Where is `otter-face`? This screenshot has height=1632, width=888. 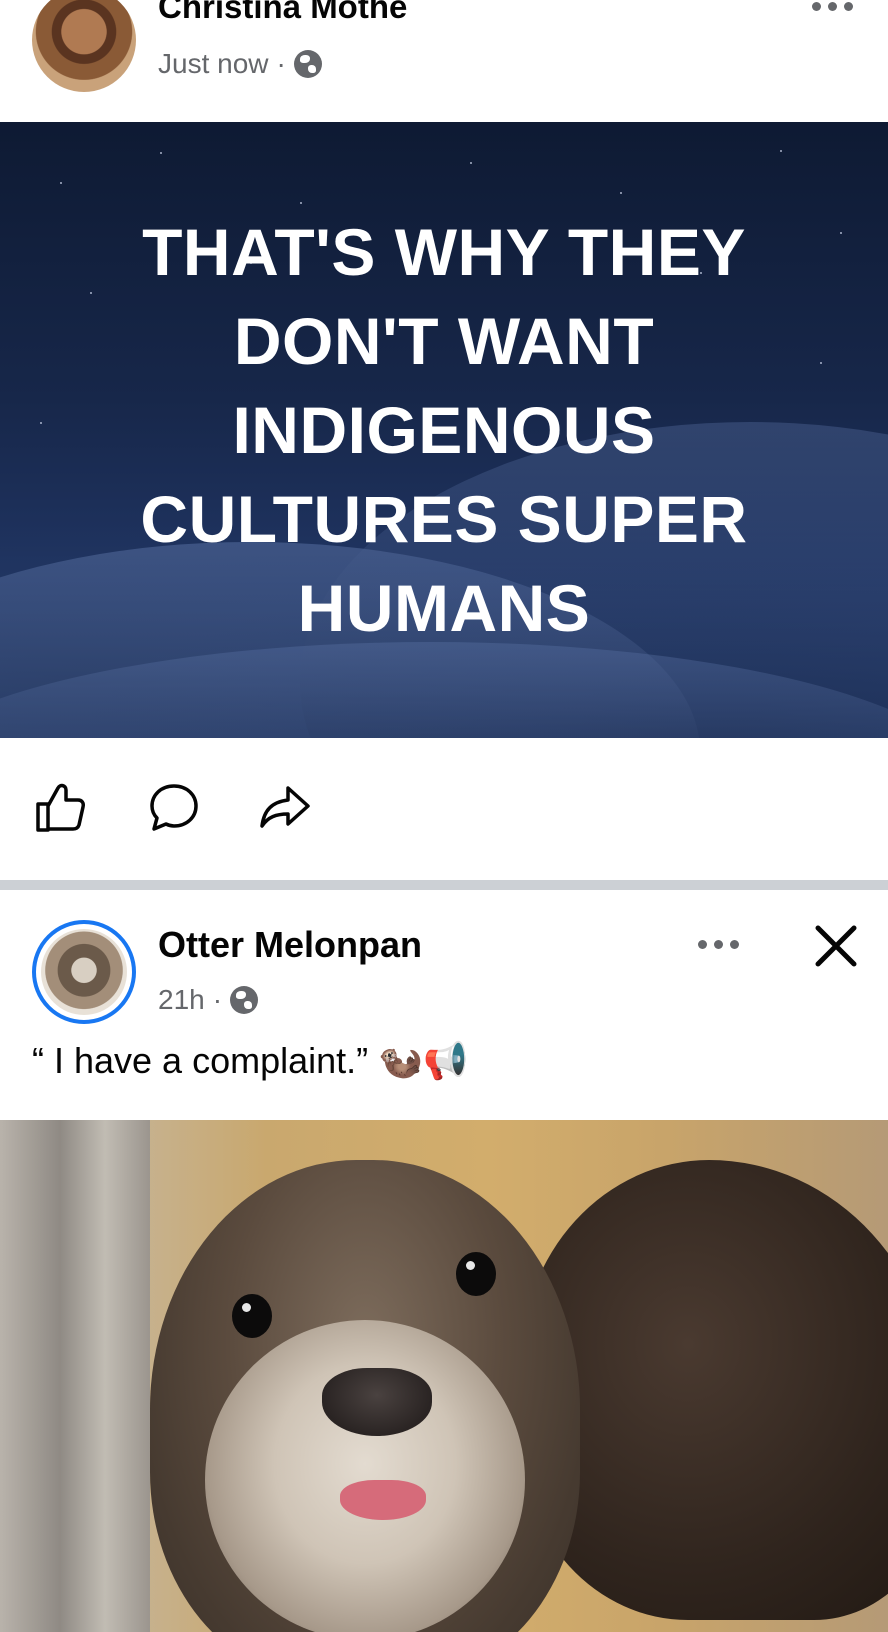 otter-face is located at coordinates (365, 1476).